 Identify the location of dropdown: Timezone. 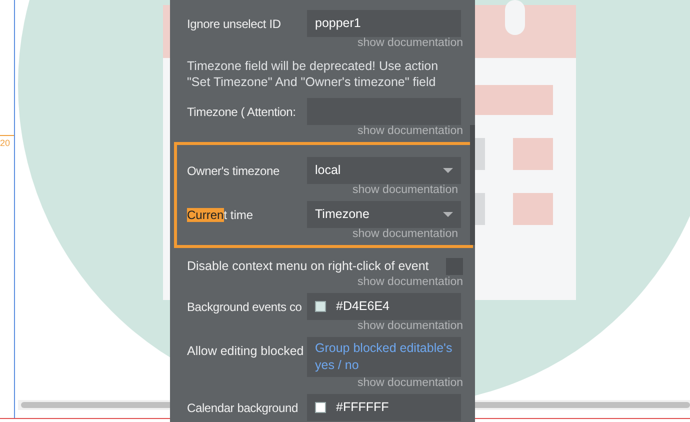
(384, 214).